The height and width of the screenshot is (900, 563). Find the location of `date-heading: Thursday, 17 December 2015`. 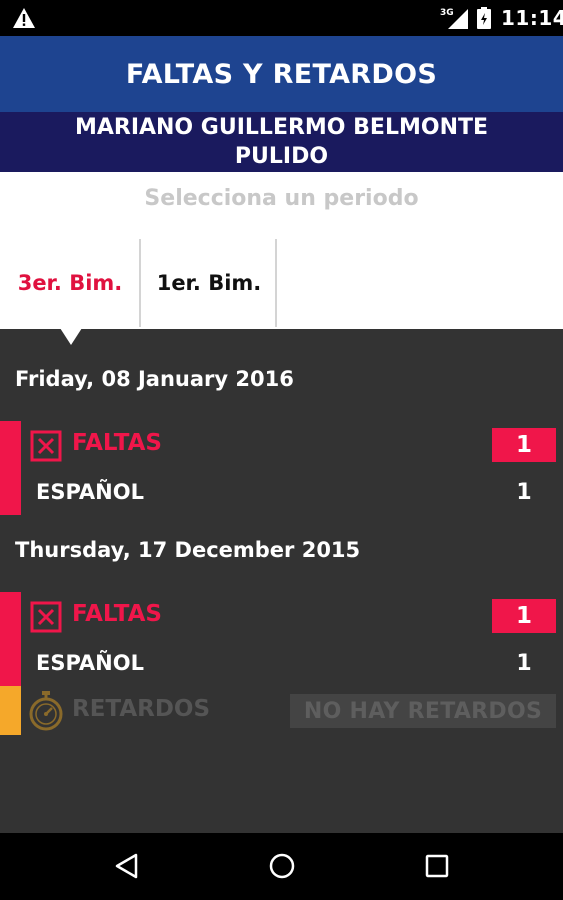

date-heading: Thursday, 17 December 2015 is located at coordinates (188, 550).